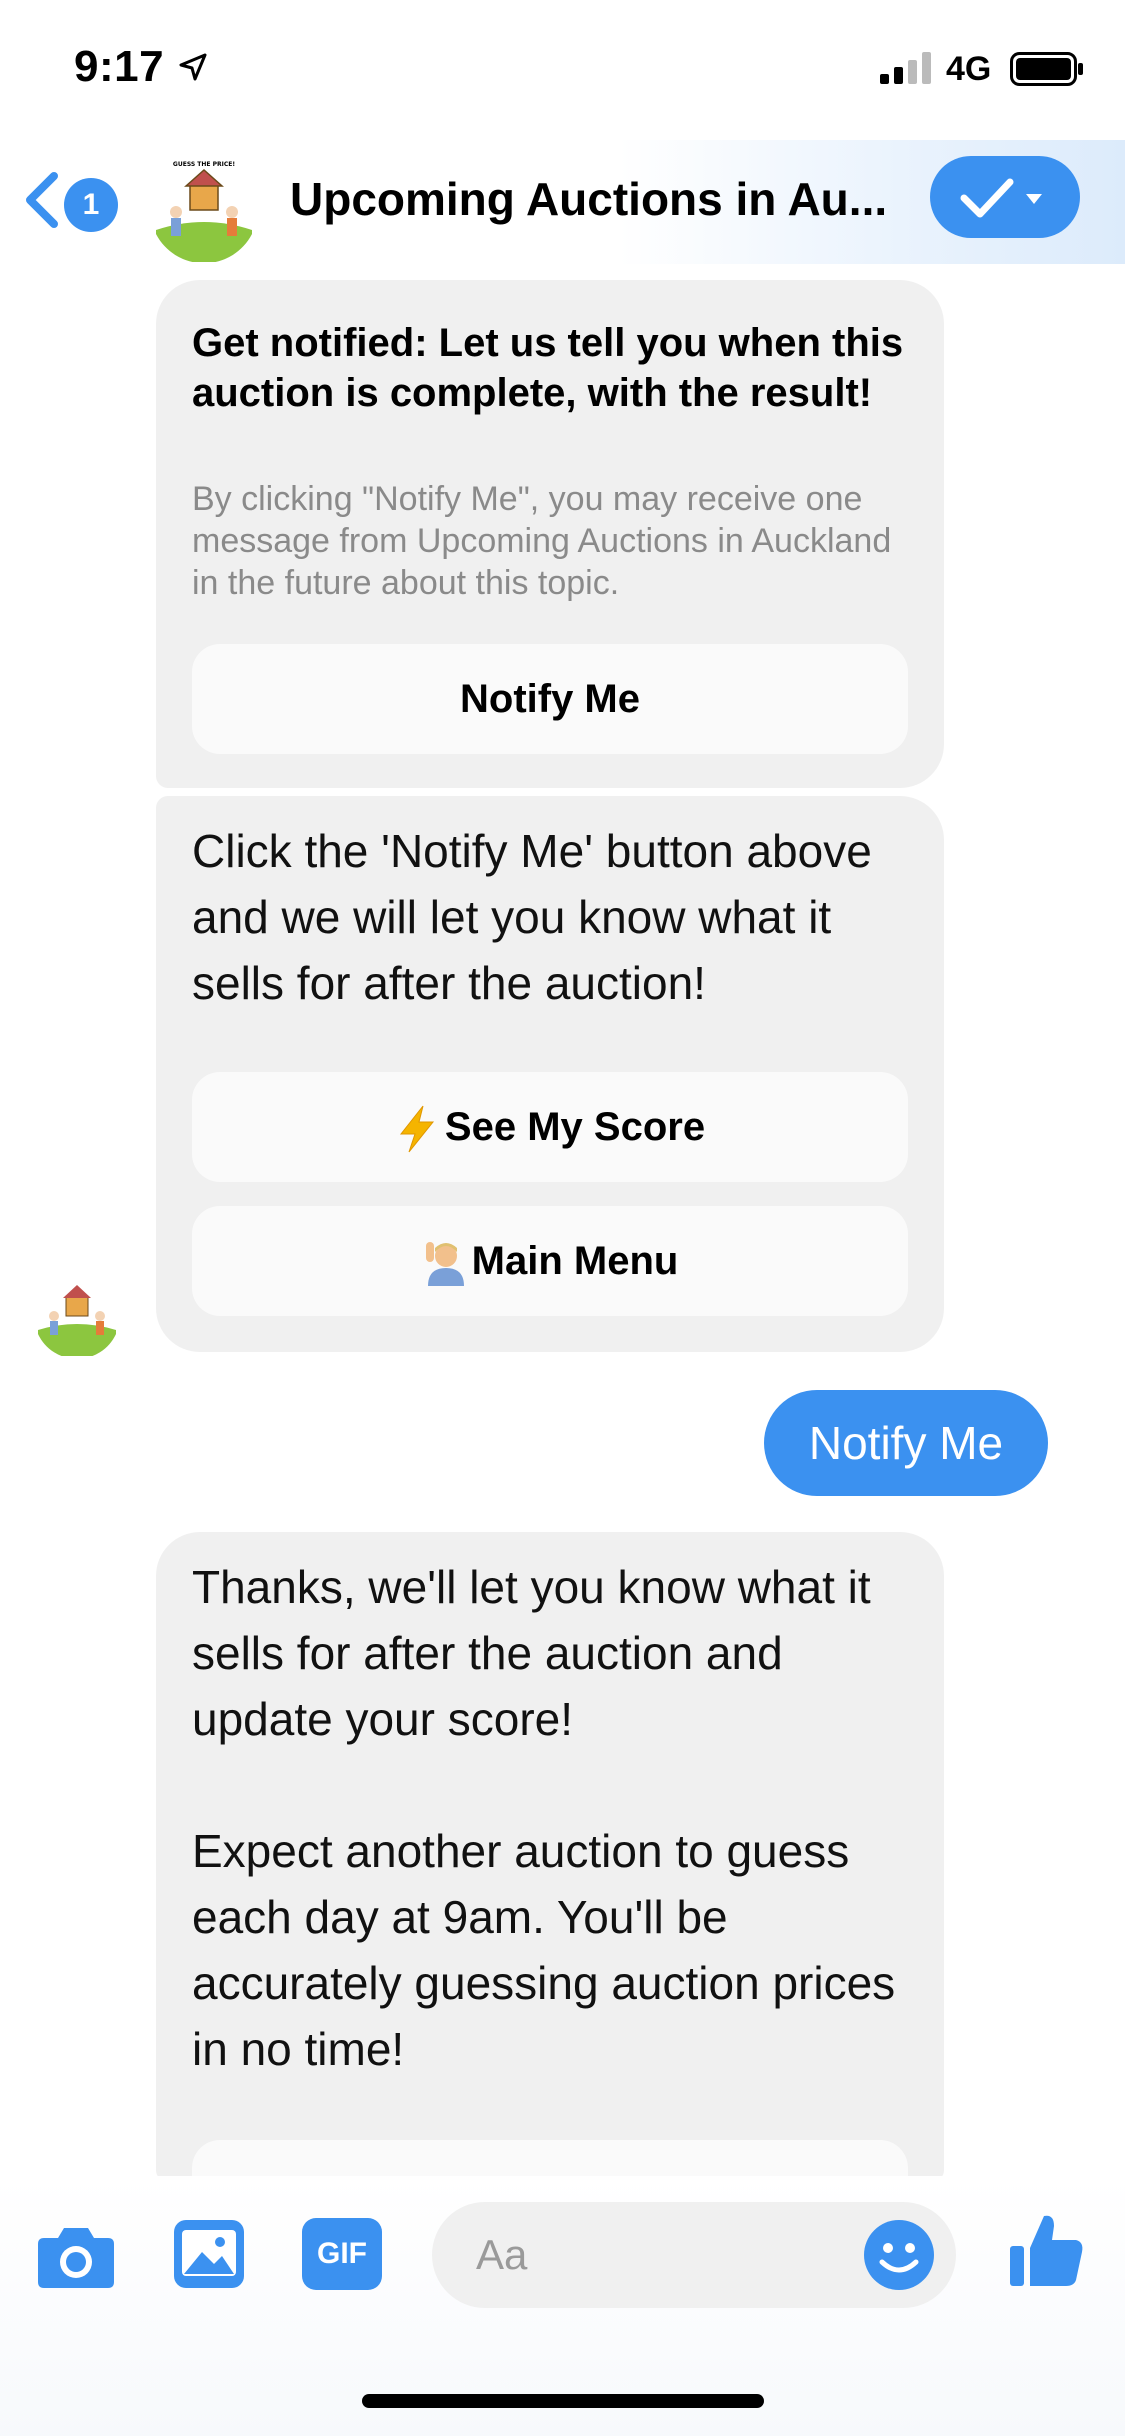  What do you see at coordinates (444, 1264) in the screenshot?
I see `person-raising-hand-icon` at bounding box center [444, 1264].